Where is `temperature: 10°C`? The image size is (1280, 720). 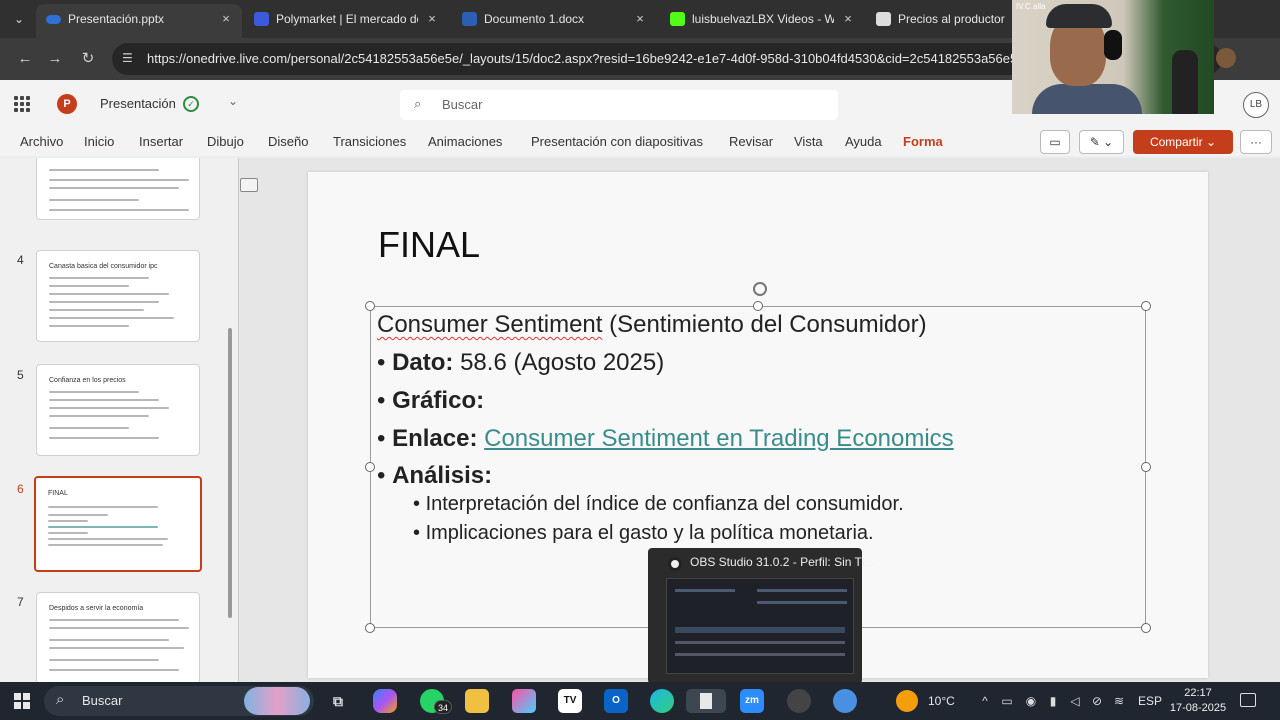
temperature: 10°C is located at coordinates (941, 701).